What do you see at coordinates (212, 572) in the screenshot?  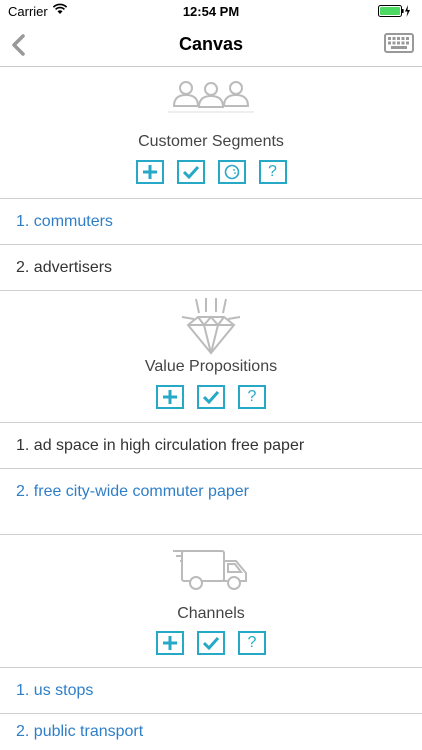 I see `truck-icon` at bounding box center [212, 572].